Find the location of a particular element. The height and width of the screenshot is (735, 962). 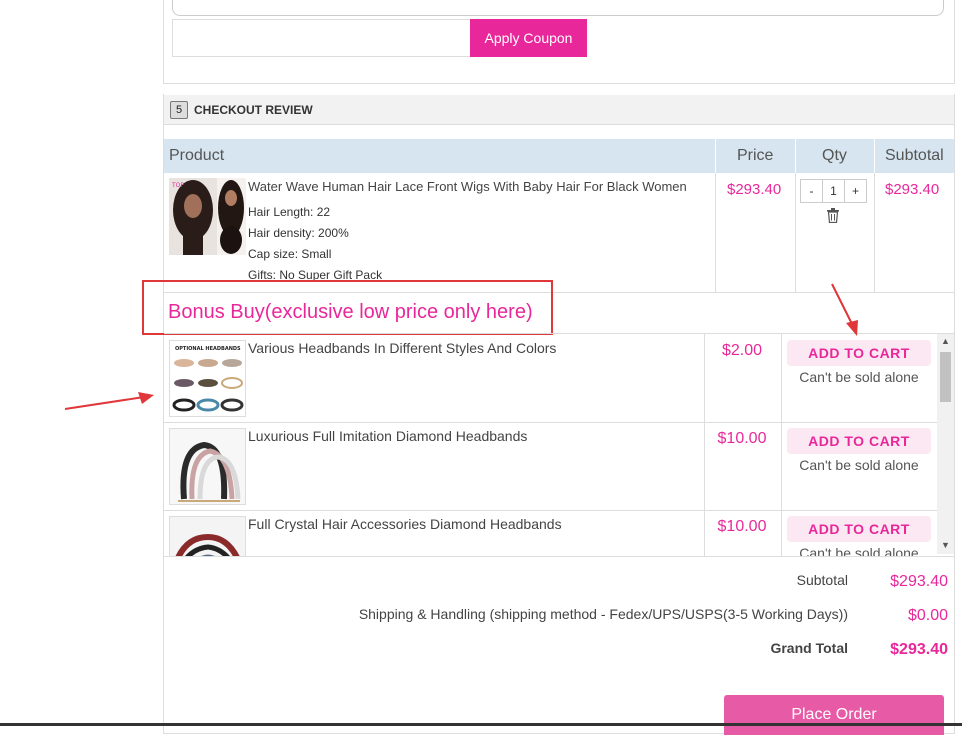

shipping-value: $0.00 is located at coordinates (927, 615).